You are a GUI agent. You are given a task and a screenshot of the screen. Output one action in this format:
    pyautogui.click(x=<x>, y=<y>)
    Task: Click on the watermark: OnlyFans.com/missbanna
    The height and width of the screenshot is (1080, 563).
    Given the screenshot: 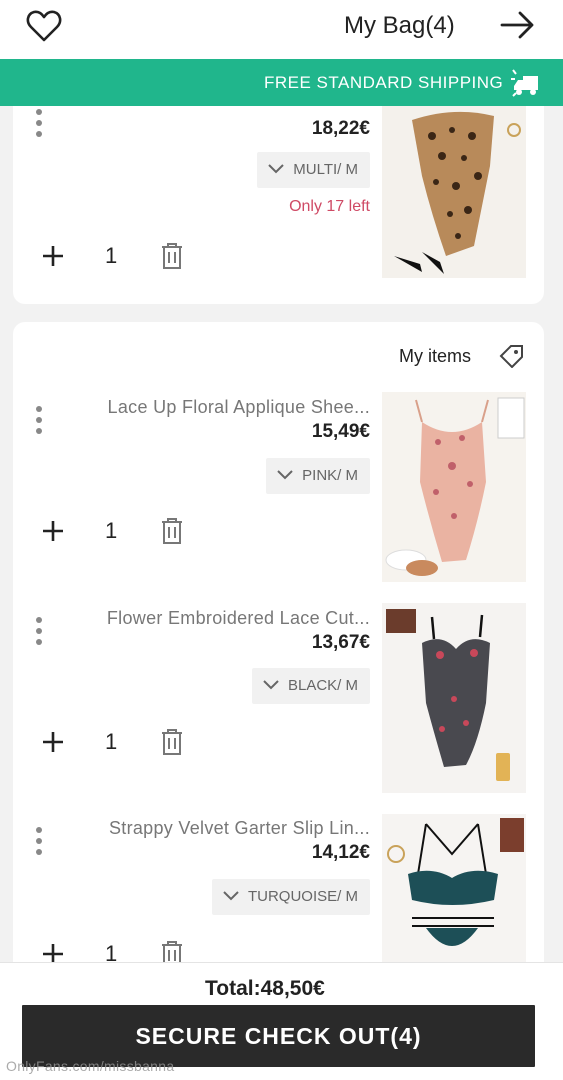 What is the action you would take?
    pyautogui.click(x=90, y=1066)
    